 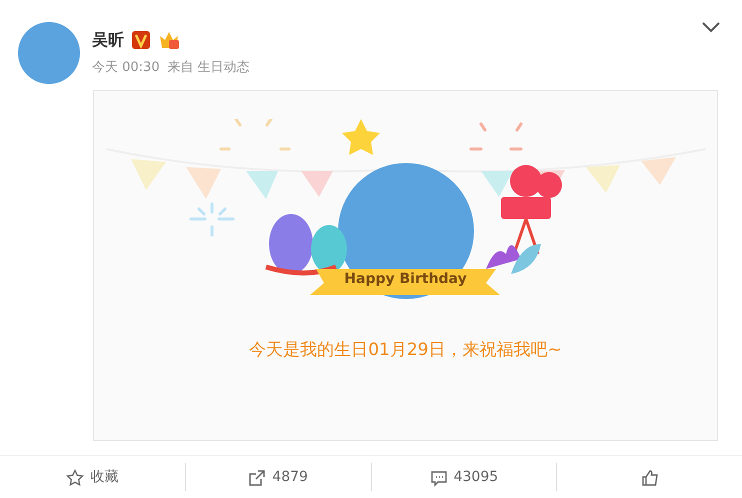 I want to click on source-prefix: 来自, so click(x=181, y=68).